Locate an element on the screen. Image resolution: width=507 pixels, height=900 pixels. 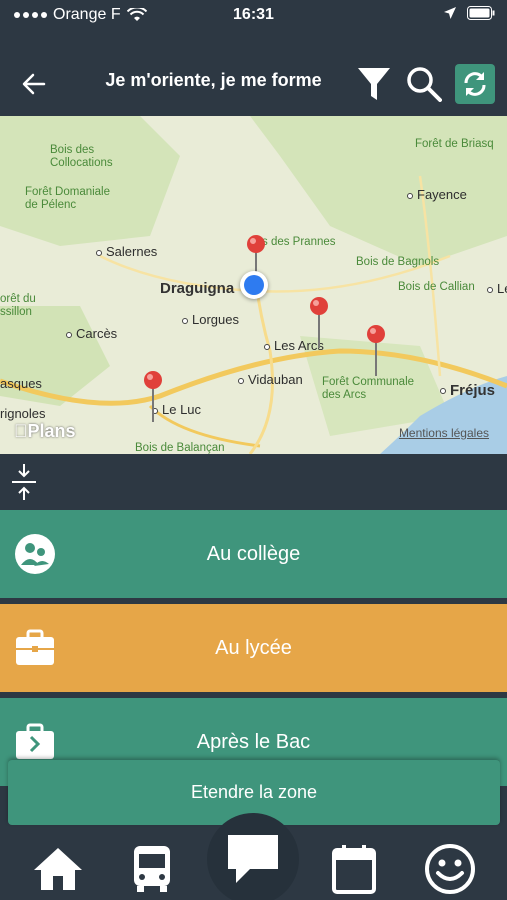
map-label: Lorgues is located at coordinates (210, 319).